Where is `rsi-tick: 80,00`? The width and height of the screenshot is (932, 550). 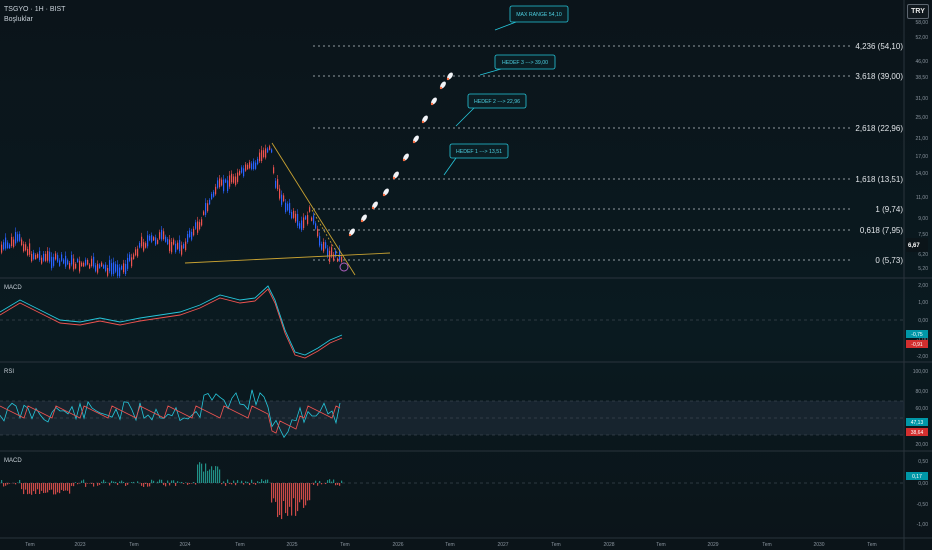 rsi-tick: 80,00 is located at coordinates (921, 392).